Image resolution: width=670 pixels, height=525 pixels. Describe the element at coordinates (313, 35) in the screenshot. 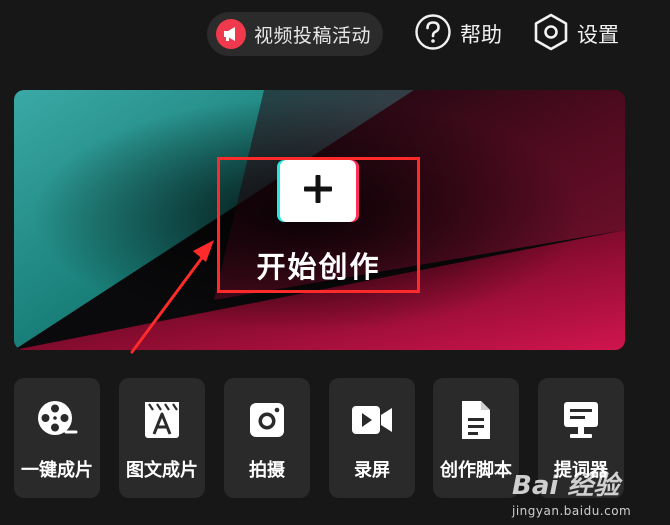

I see `campaign-label: 视频投稿活动` at that location.